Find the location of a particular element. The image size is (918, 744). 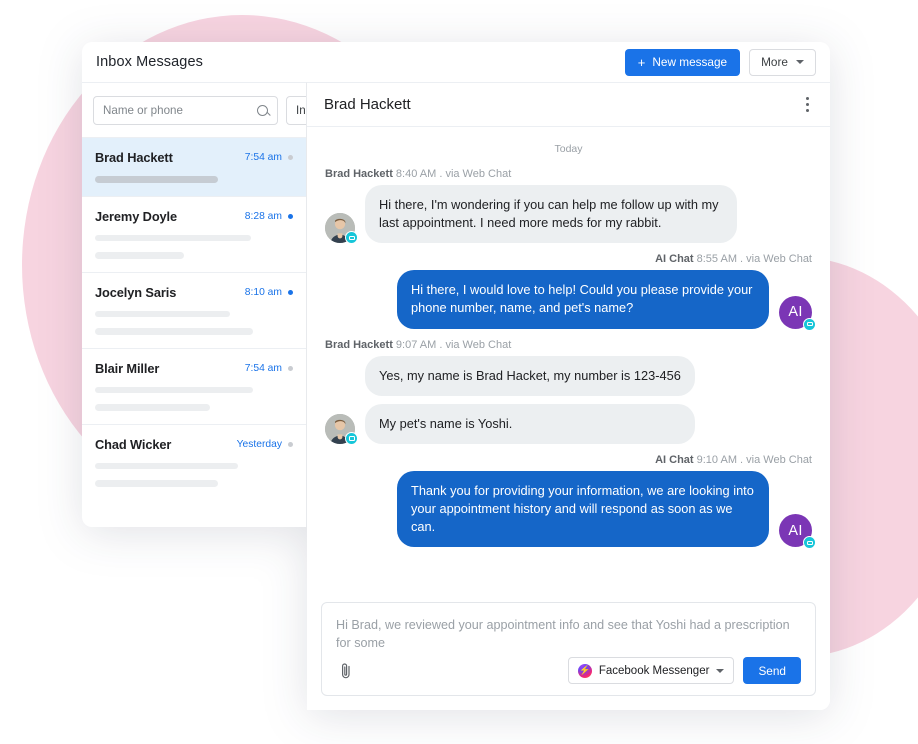

composer-toolbar: ⚡ Facebook Messenger Send is located at coordinates (568, 670).